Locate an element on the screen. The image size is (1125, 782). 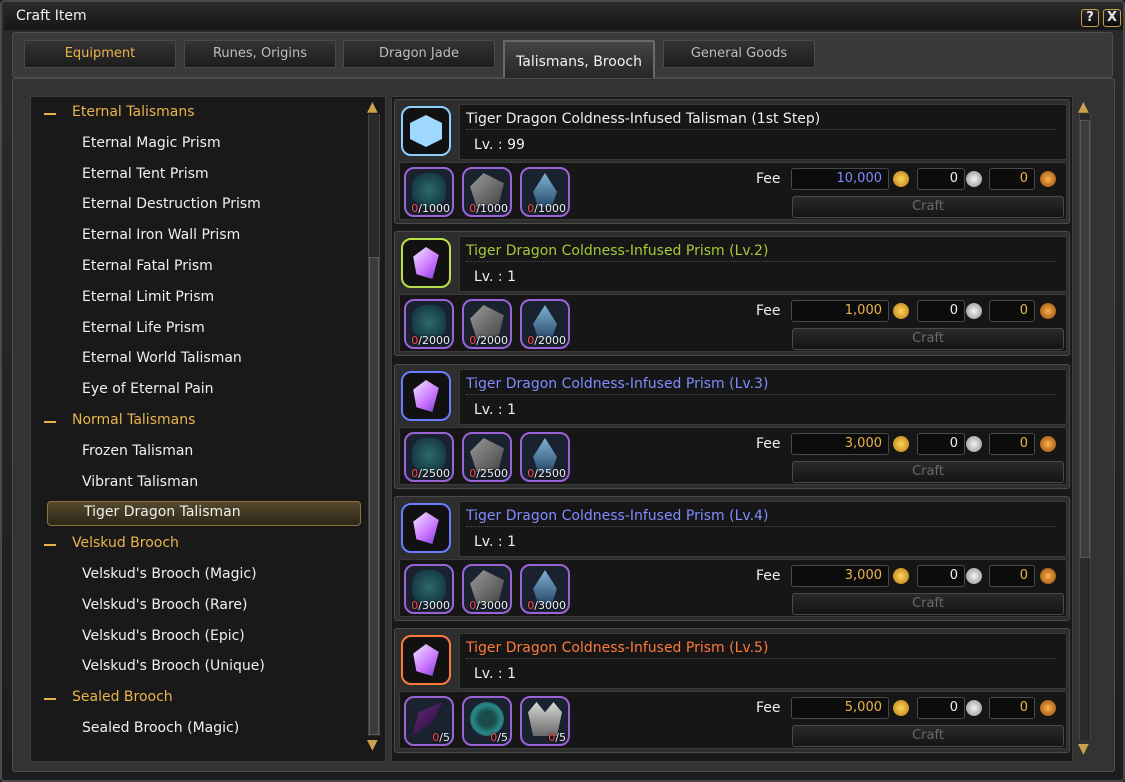
category-header: Normal Talismans is located at coordinates (118, 420).